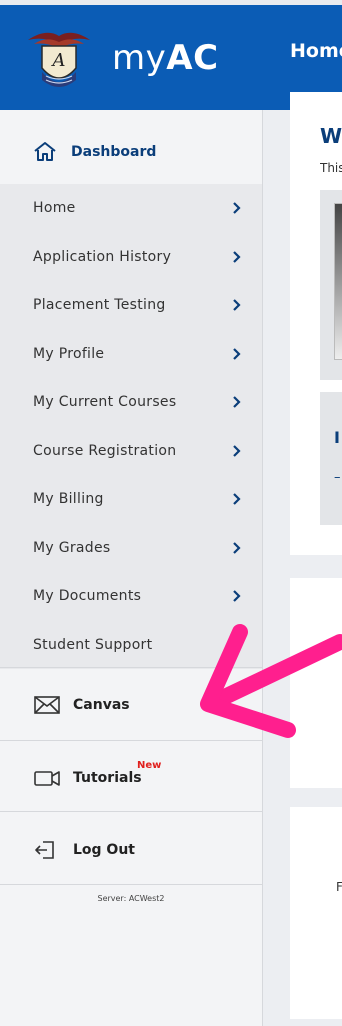 The image size is (342, 1026). What do you see at coordinates (104, 850) in the screenshot?
I see `logout-label: Log Out` at bounding box center [104, 850].